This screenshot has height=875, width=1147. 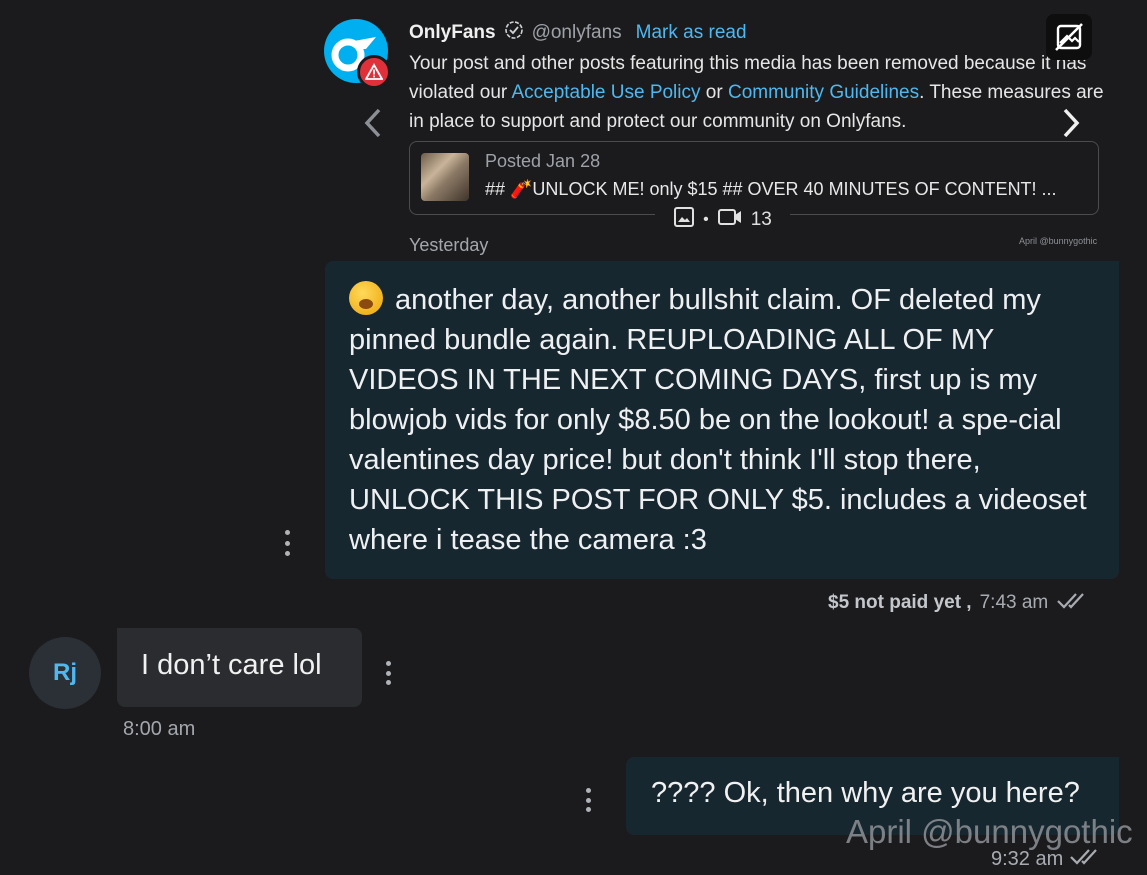 I want to click on video-icon, so click(x=730, y=220).